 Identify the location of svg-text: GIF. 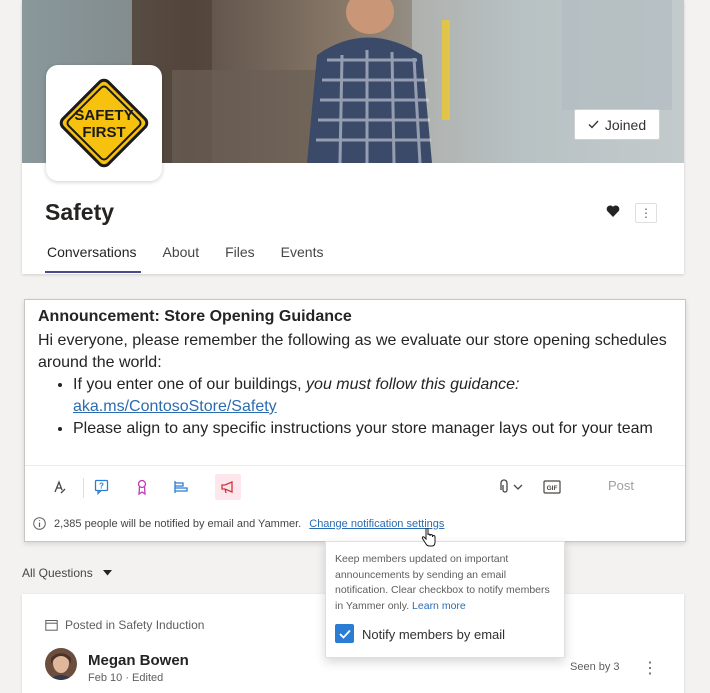
(552, 488).